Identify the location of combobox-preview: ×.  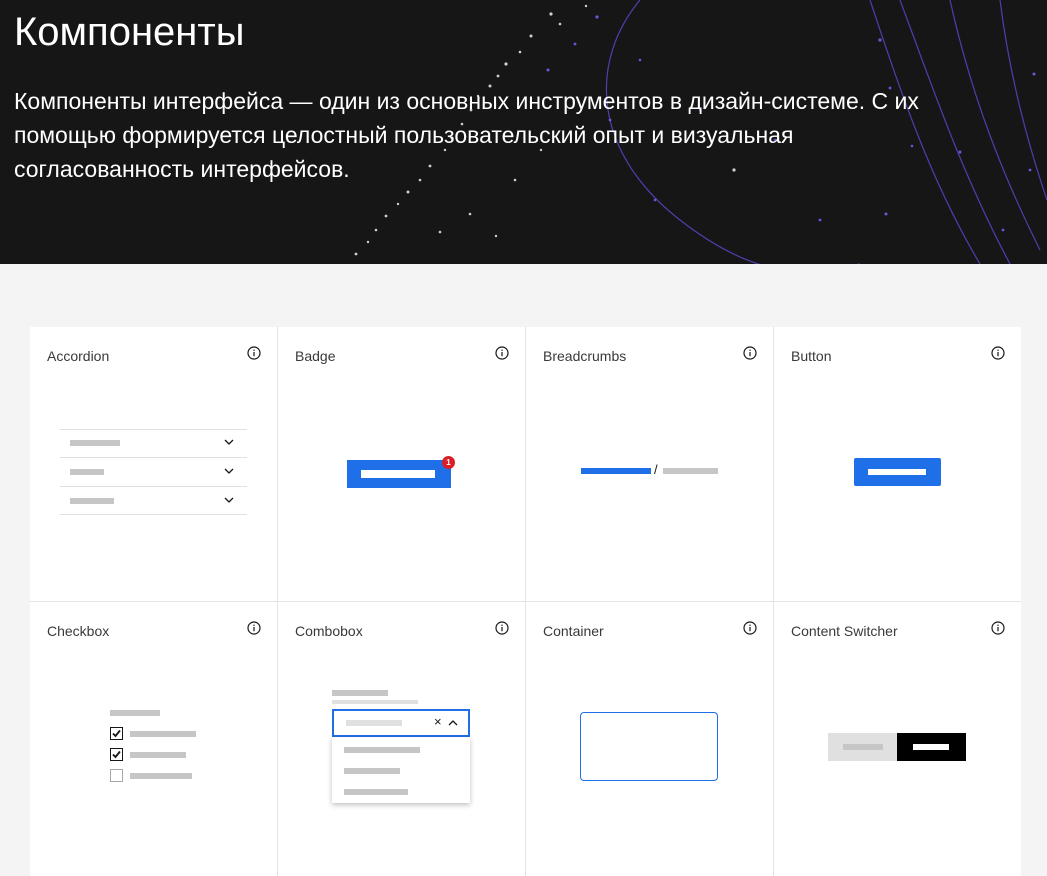
(402, 746).